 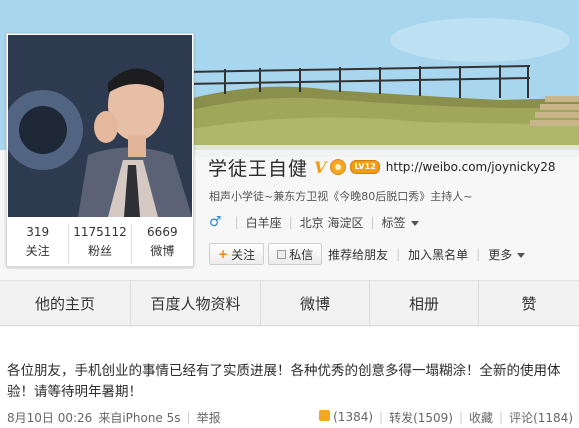 I want to click on like-count: (1384), so click(x=353, y=417).